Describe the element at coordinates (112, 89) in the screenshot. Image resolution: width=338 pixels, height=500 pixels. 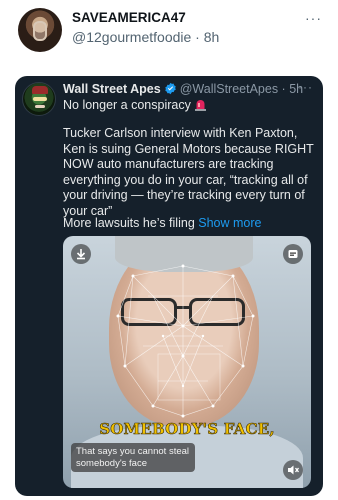
I see `quoted-display-name: Wall Street Apes` at that location.